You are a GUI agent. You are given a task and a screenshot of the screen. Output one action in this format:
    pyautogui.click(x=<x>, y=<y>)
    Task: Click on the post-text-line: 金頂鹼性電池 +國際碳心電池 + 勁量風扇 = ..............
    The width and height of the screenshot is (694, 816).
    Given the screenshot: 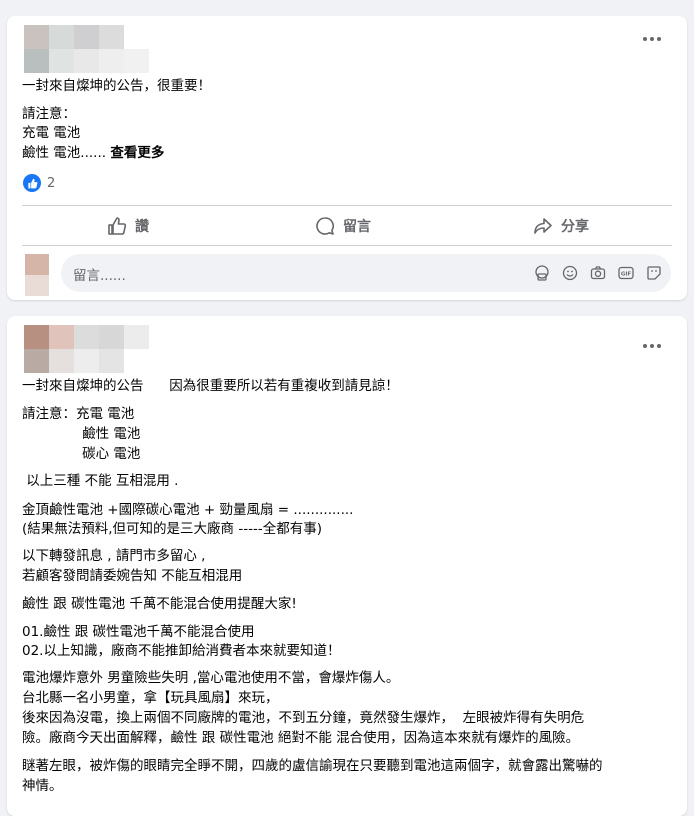 What is the action you would take?
    pyautogui.click(x=188, y=510)
    